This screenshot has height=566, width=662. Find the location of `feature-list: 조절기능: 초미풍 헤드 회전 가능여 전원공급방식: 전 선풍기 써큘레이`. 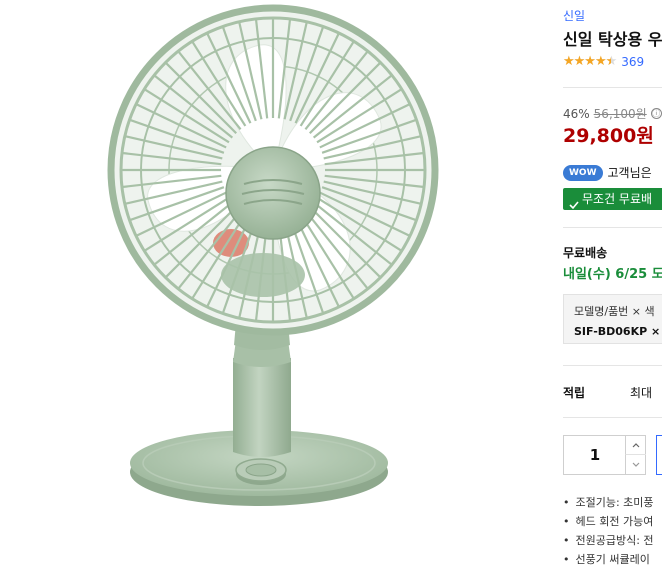

feature-list: 조절기능: 초미풍 헤드 회전 가능여 전원공급방식: 전 선풍기 써큘레이 is located at coordinates (608, 529).